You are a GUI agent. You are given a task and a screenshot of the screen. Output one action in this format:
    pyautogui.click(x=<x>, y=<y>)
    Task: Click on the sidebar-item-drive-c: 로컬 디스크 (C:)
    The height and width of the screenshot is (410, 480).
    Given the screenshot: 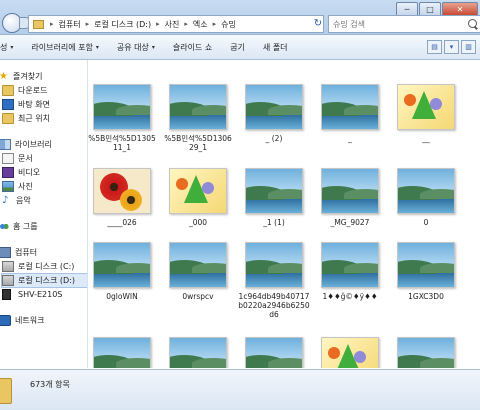 What is the action you would take?
    pyautogui.click(x=38, y=266)
    